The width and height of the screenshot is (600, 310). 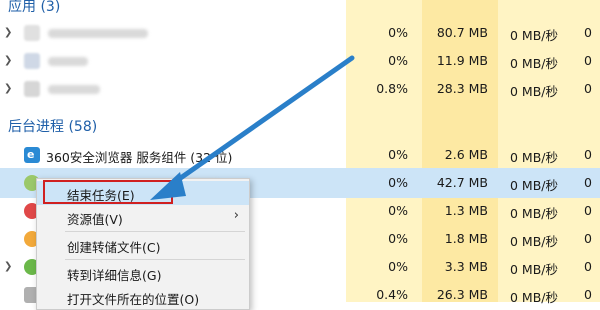 I want to click on app-row: ❯ 0% 11.9 MB 0 MB/秒 0, so click(x=300, y=61).